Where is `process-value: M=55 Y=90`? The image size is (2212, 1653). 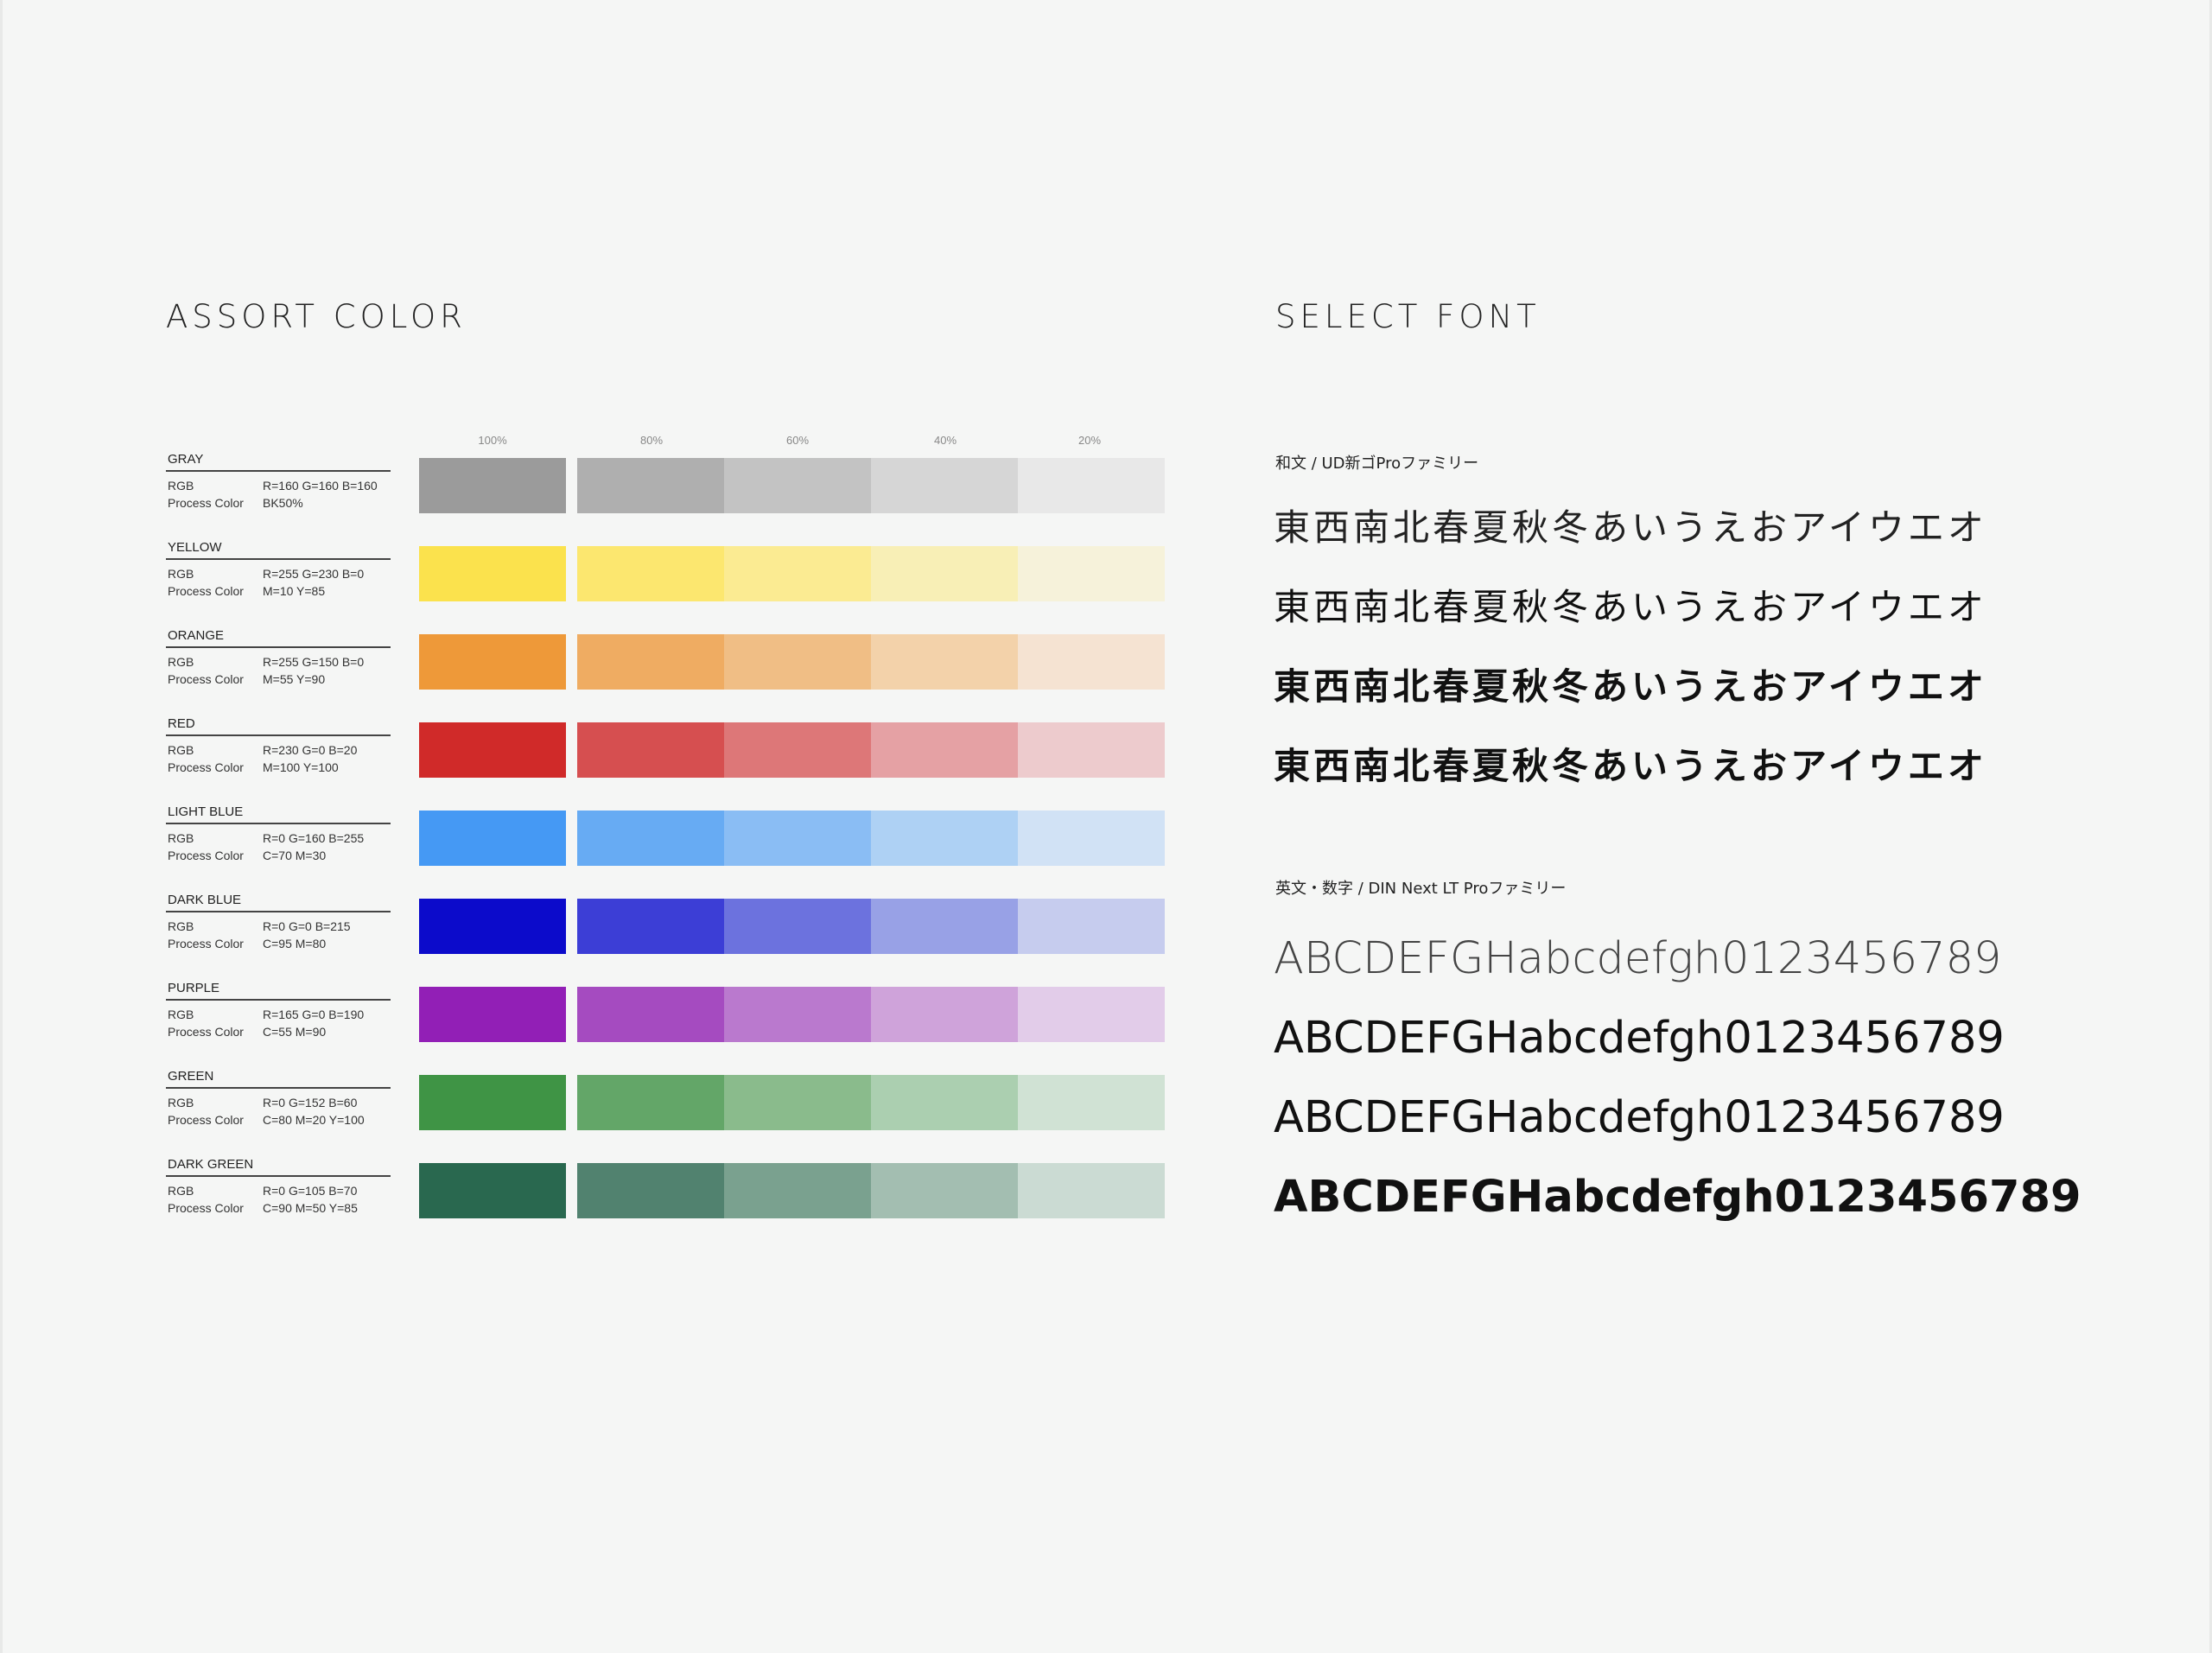 process-value: M=55 Y=90 is located at coordinates (294, 679).